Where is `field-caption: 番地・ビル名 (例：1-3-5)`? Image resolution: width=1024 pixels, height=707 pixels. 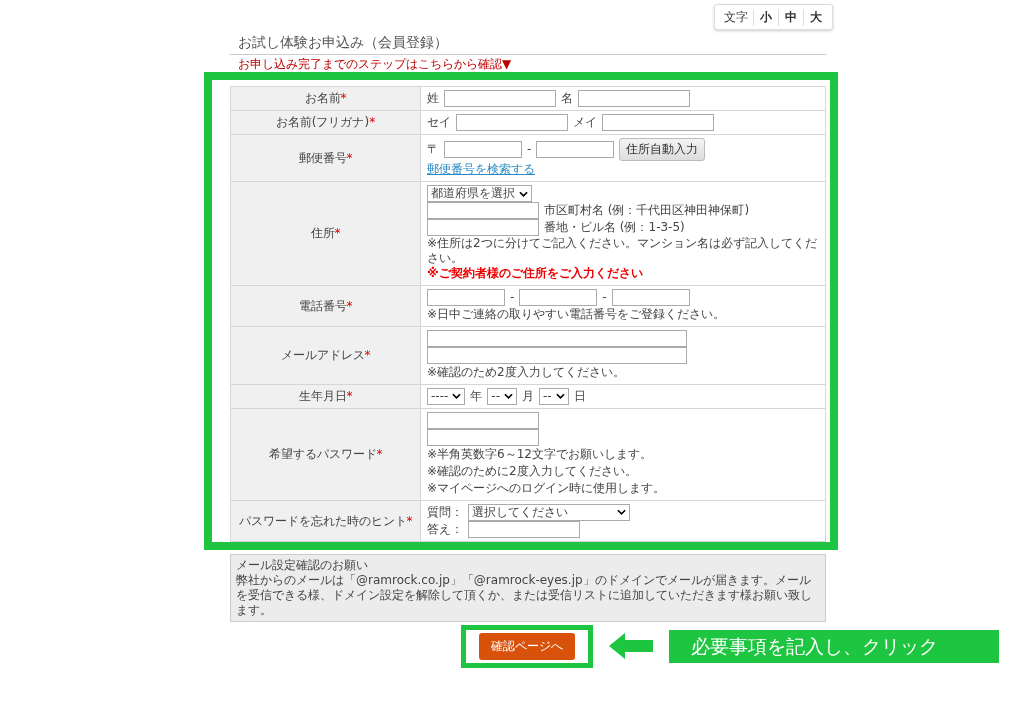 field-caption: 番地・ビル名 (例：1-3-5) is located at coordinates (614, 227).